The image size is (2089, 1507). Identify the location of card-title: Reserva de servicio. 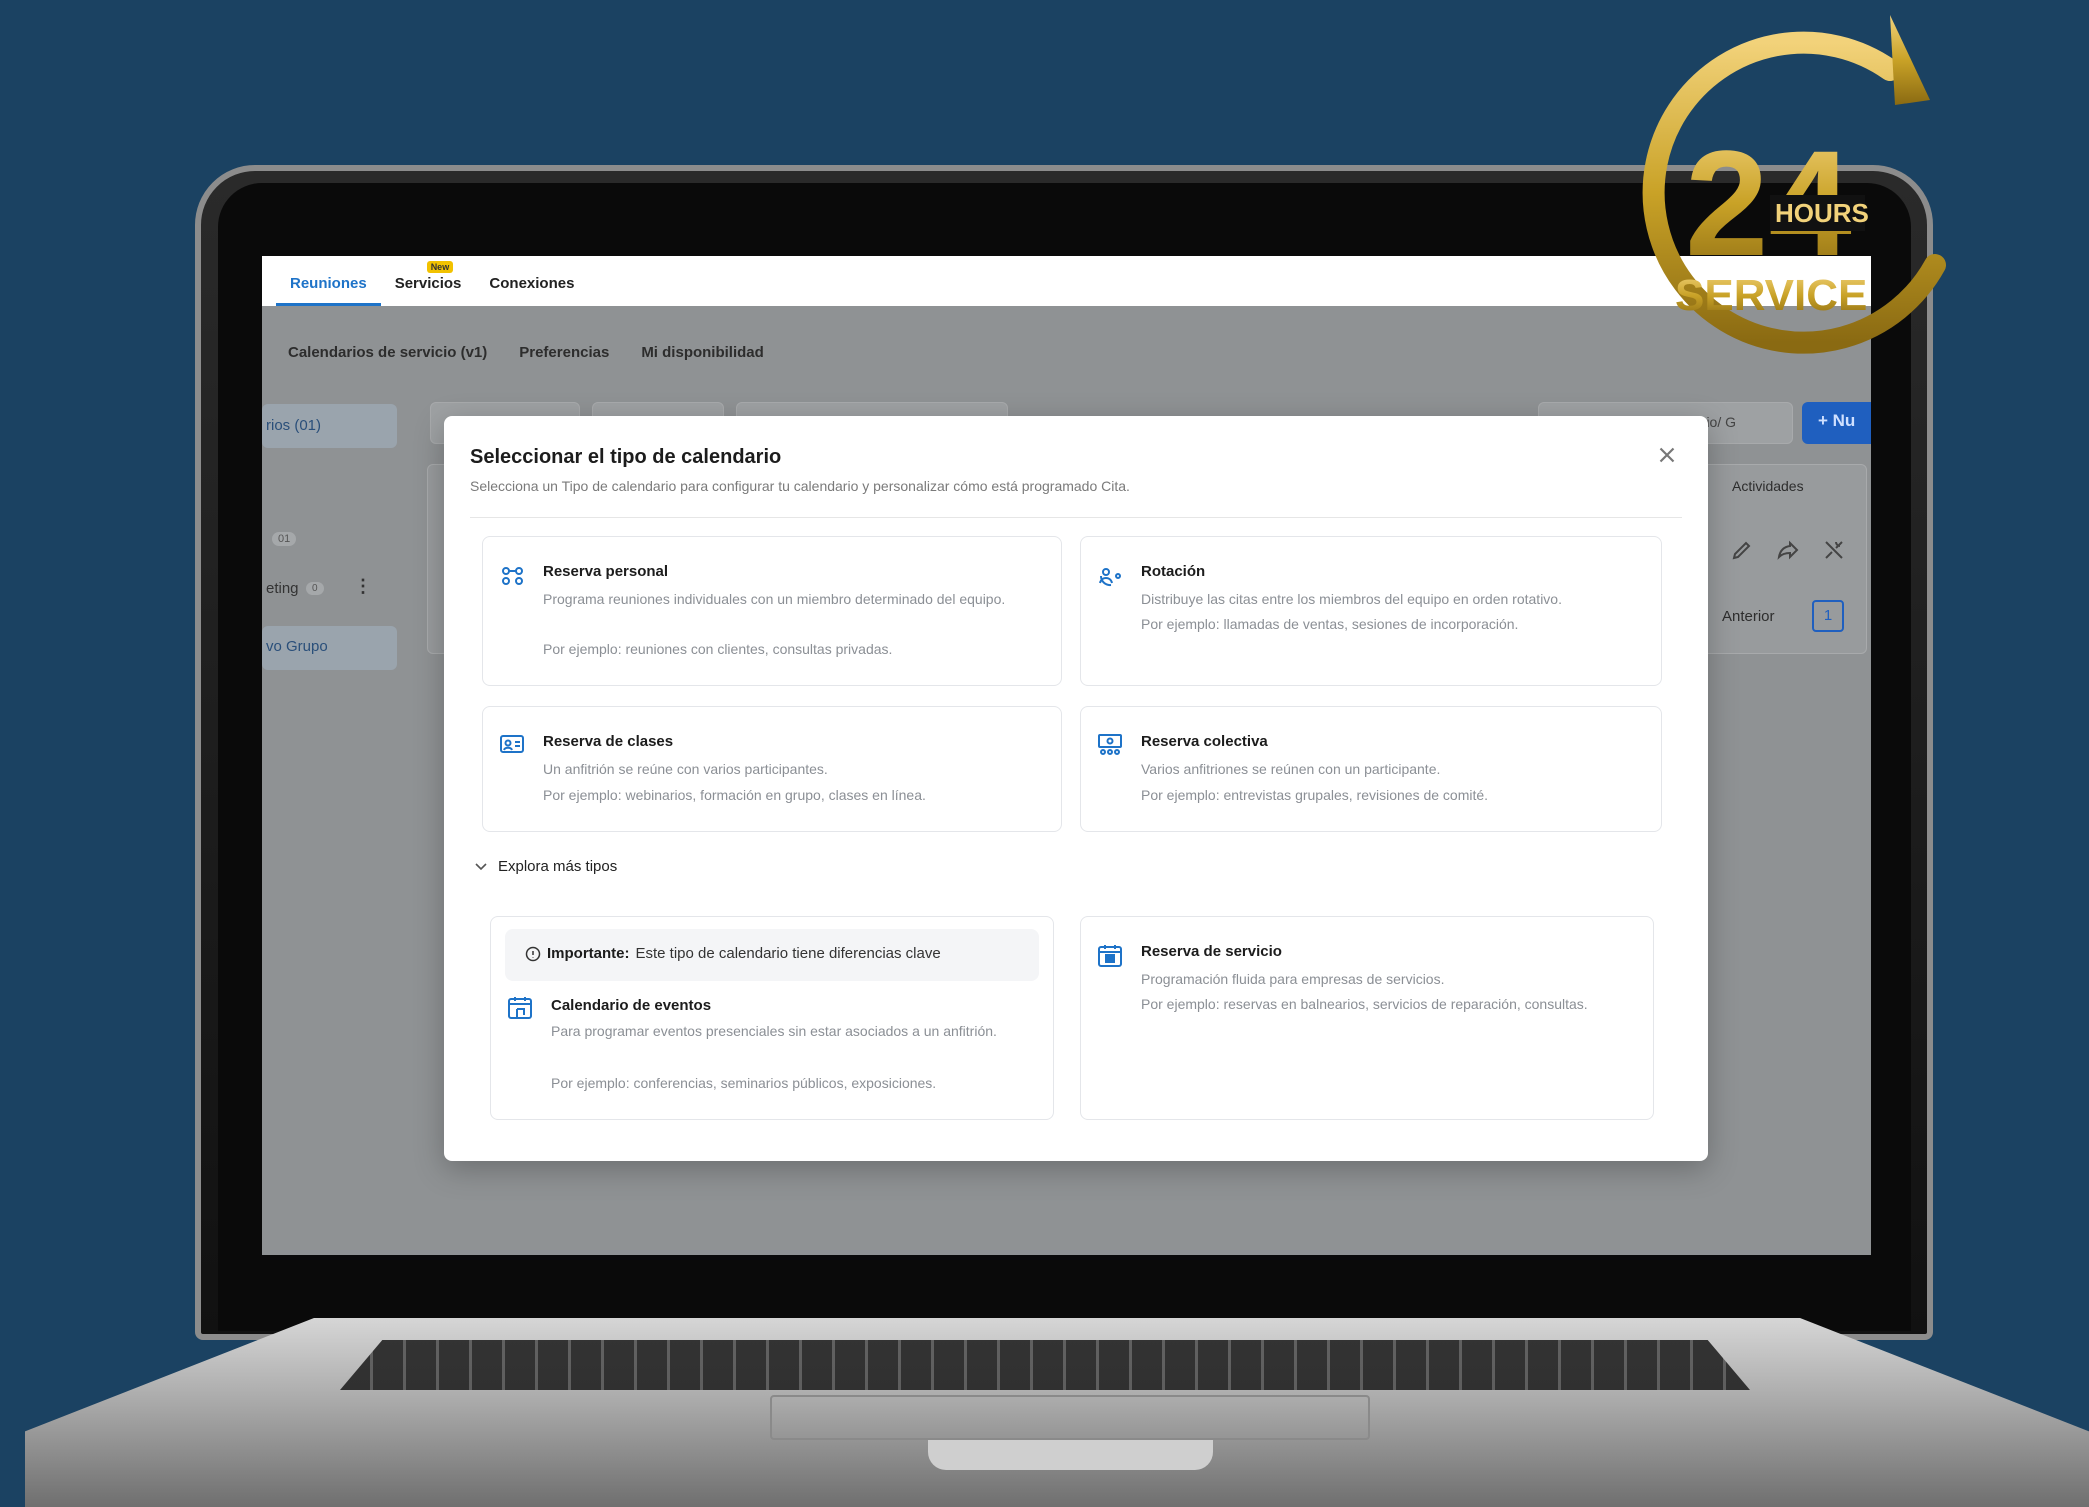
(1211, 951).